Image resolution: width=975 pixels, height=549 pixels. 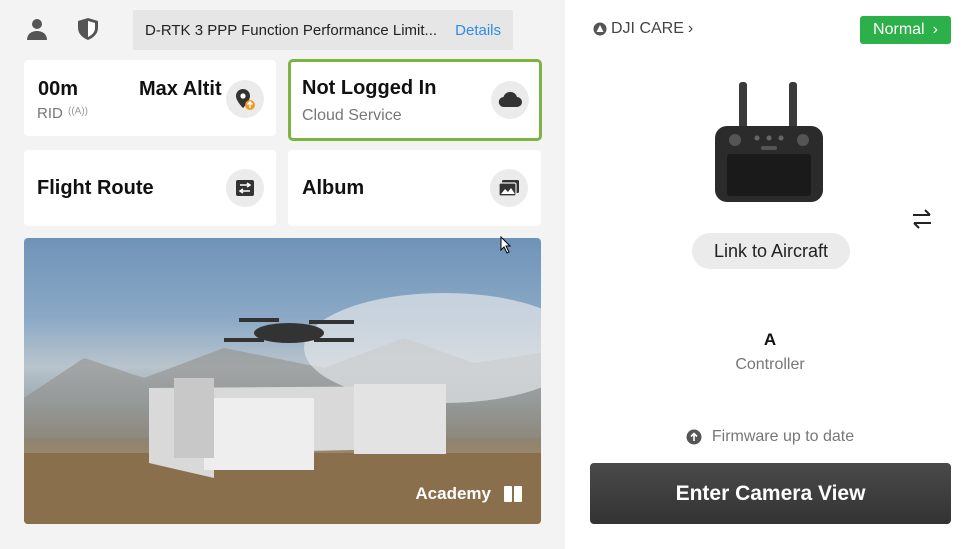 I want to click on firmware-text: Firmware up to date, so click(x=783, y=436).